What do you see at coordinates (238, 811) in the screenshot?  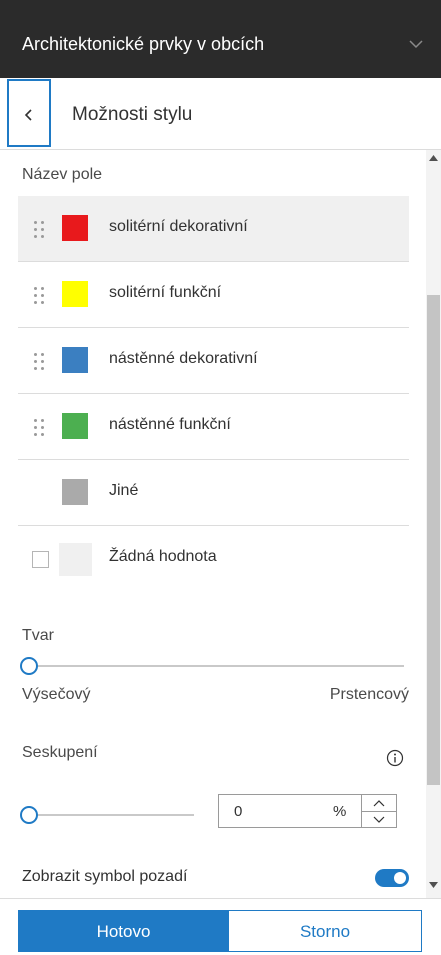 I see `grouping-value: 0` at bounding box center [238, 811].